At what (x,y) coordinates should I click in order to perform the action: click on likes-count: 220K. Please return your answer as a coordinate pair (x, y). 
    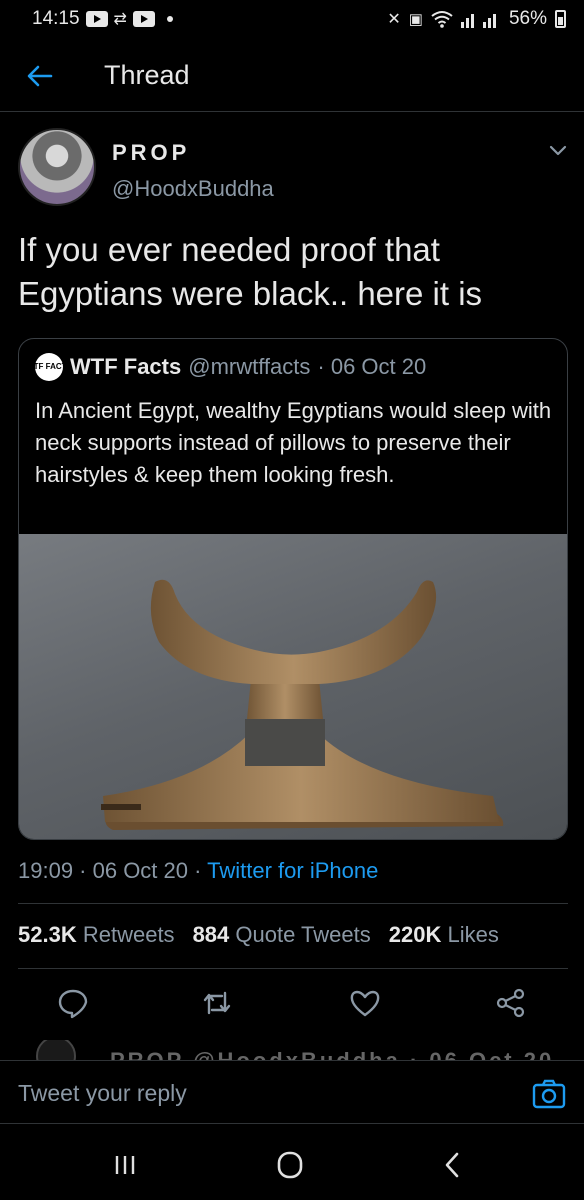
    Looking at the image, I should click on (415, 934).